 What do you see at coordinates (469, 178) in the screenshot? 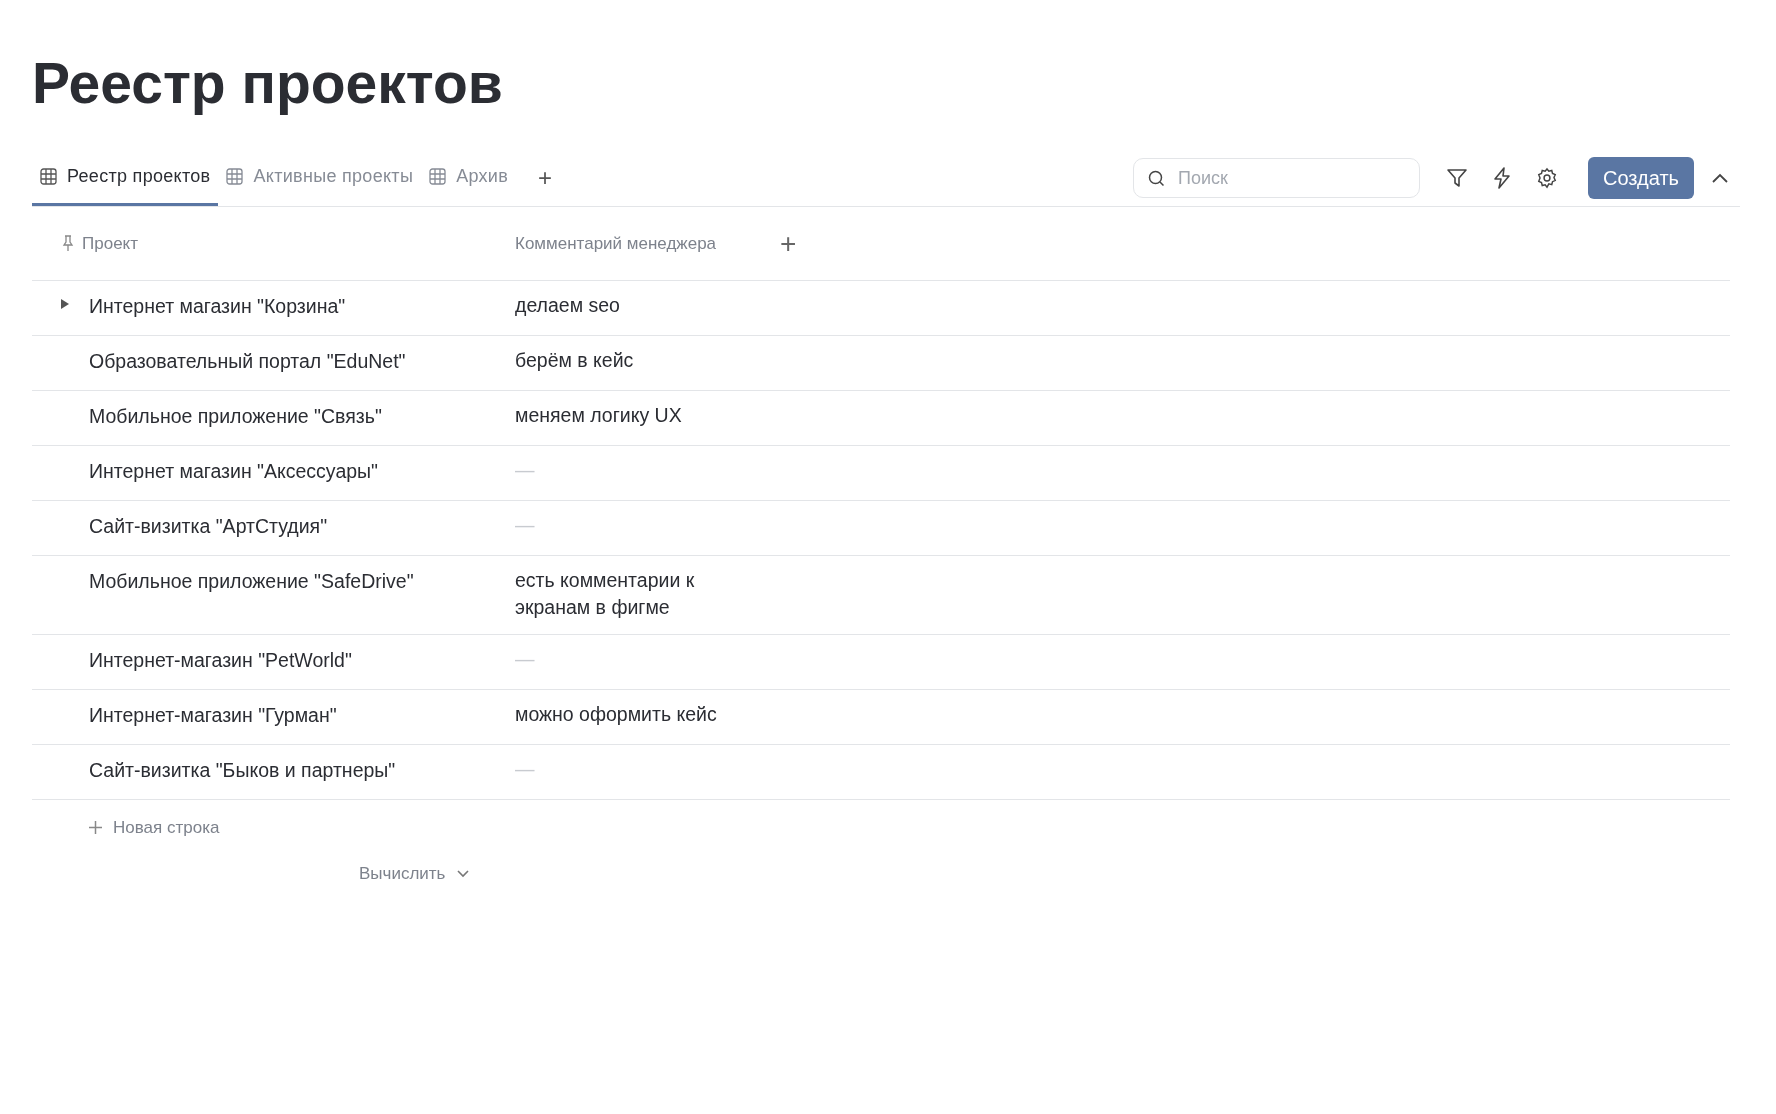
I see `view-tab: Архив` at bounding box center [469, 178].